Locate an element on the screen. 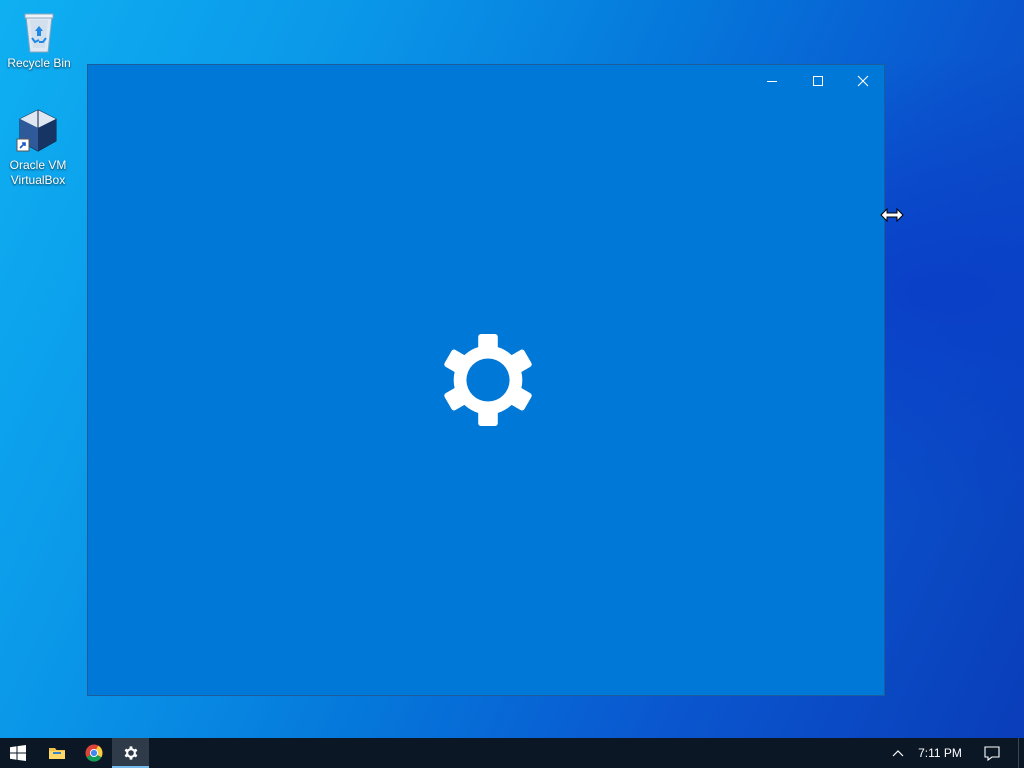  folder-icon is located at coordinates (57, 753).